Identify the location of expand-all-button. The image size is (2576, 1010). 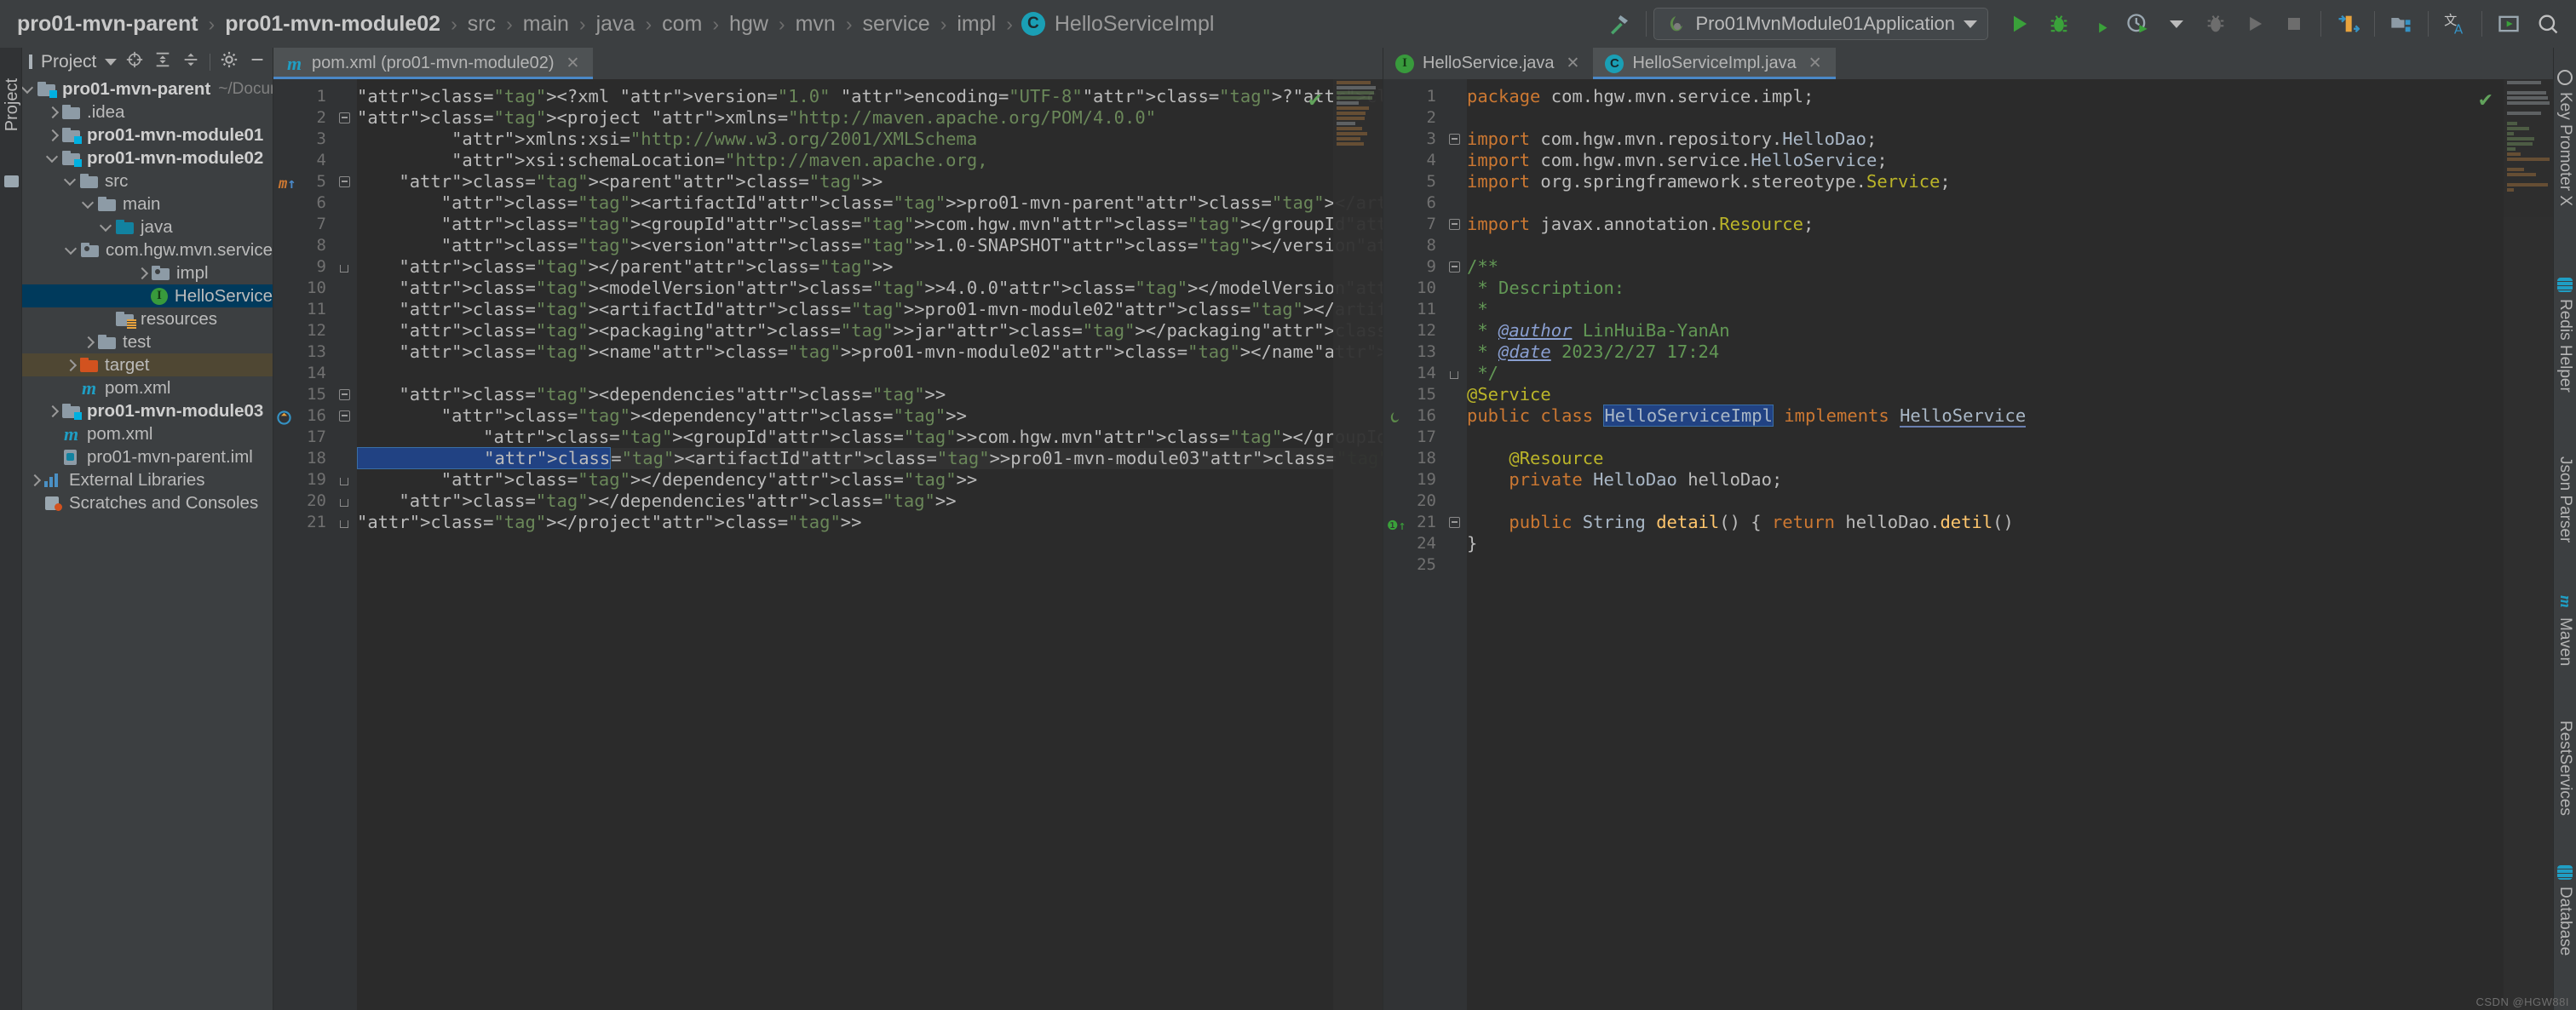
(162, 61).